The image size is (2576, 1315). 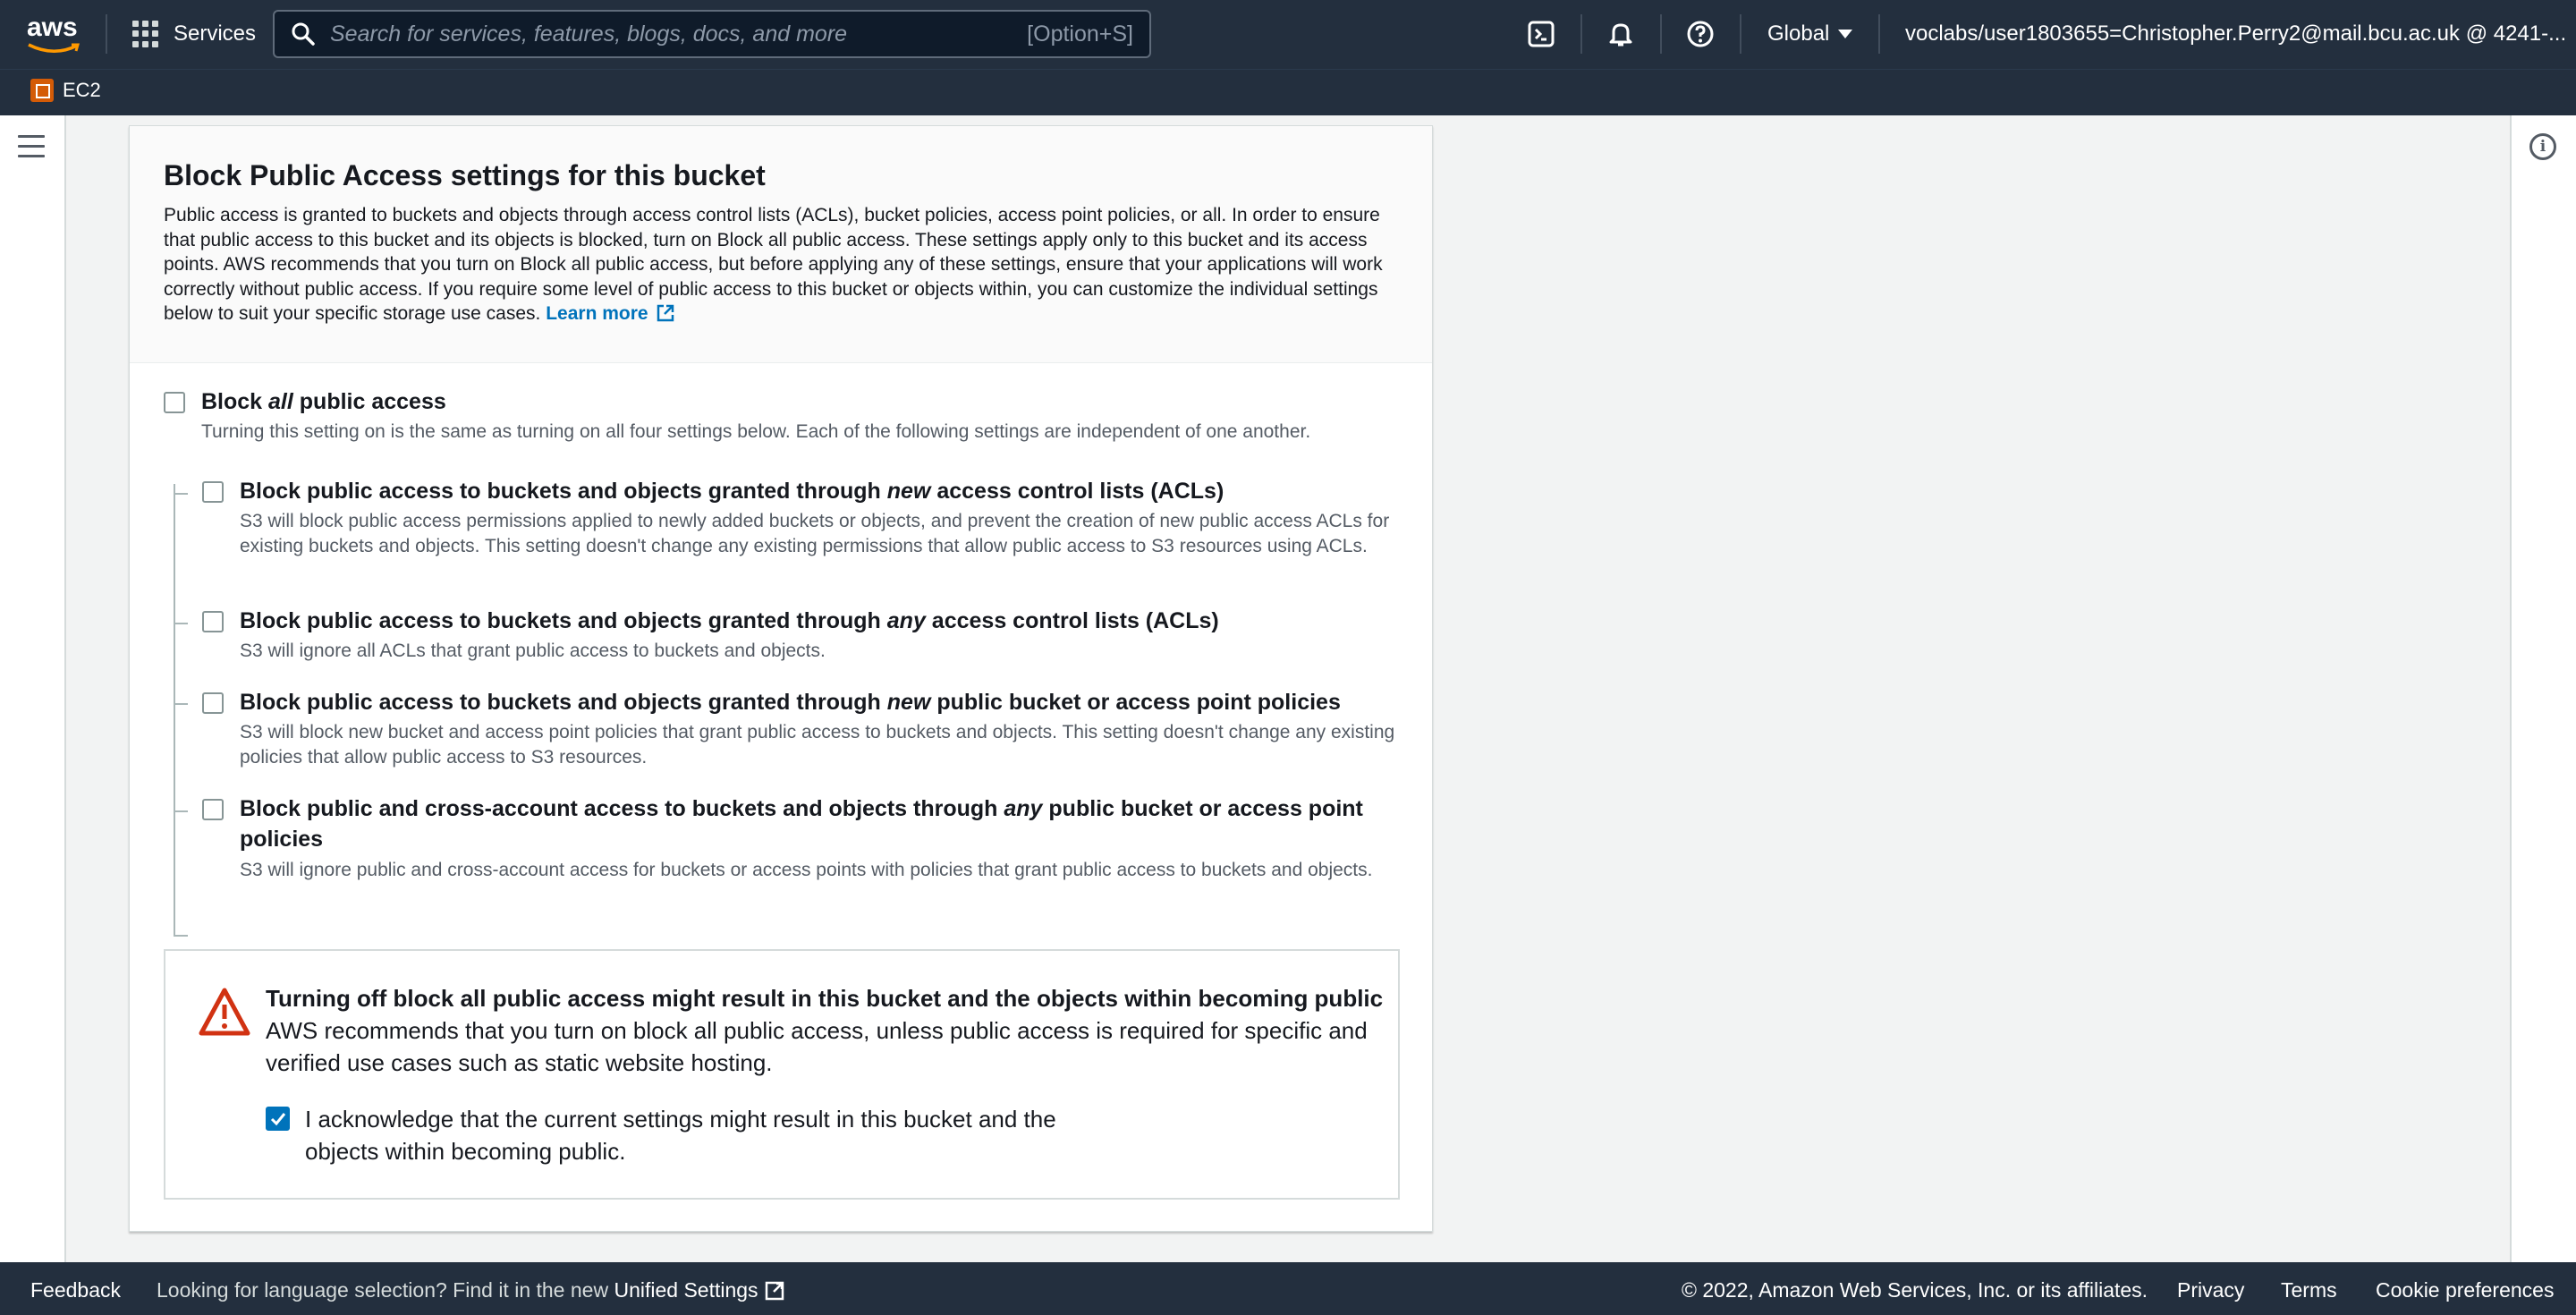 I want to click on notifications-button, so click(x=1621, y=34).